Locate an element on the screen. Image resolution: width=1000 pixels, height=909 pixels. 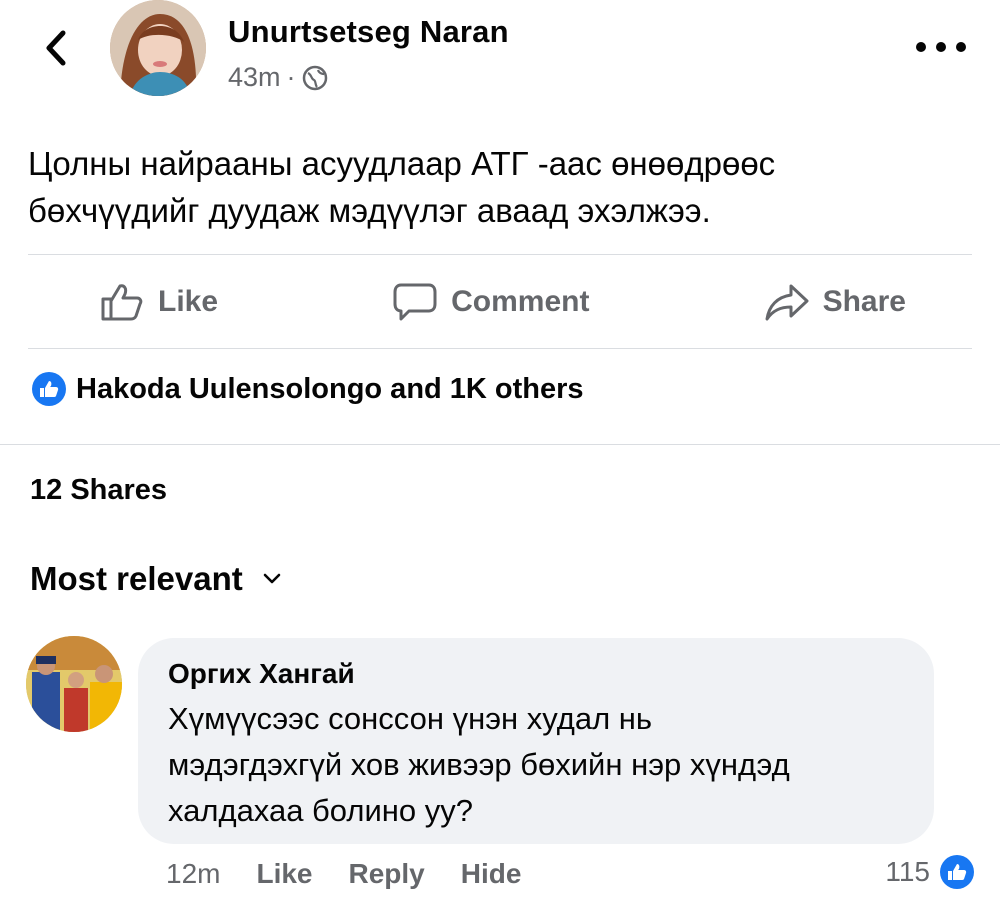
post-meta: 43m · is located at coordinates (278, 77).